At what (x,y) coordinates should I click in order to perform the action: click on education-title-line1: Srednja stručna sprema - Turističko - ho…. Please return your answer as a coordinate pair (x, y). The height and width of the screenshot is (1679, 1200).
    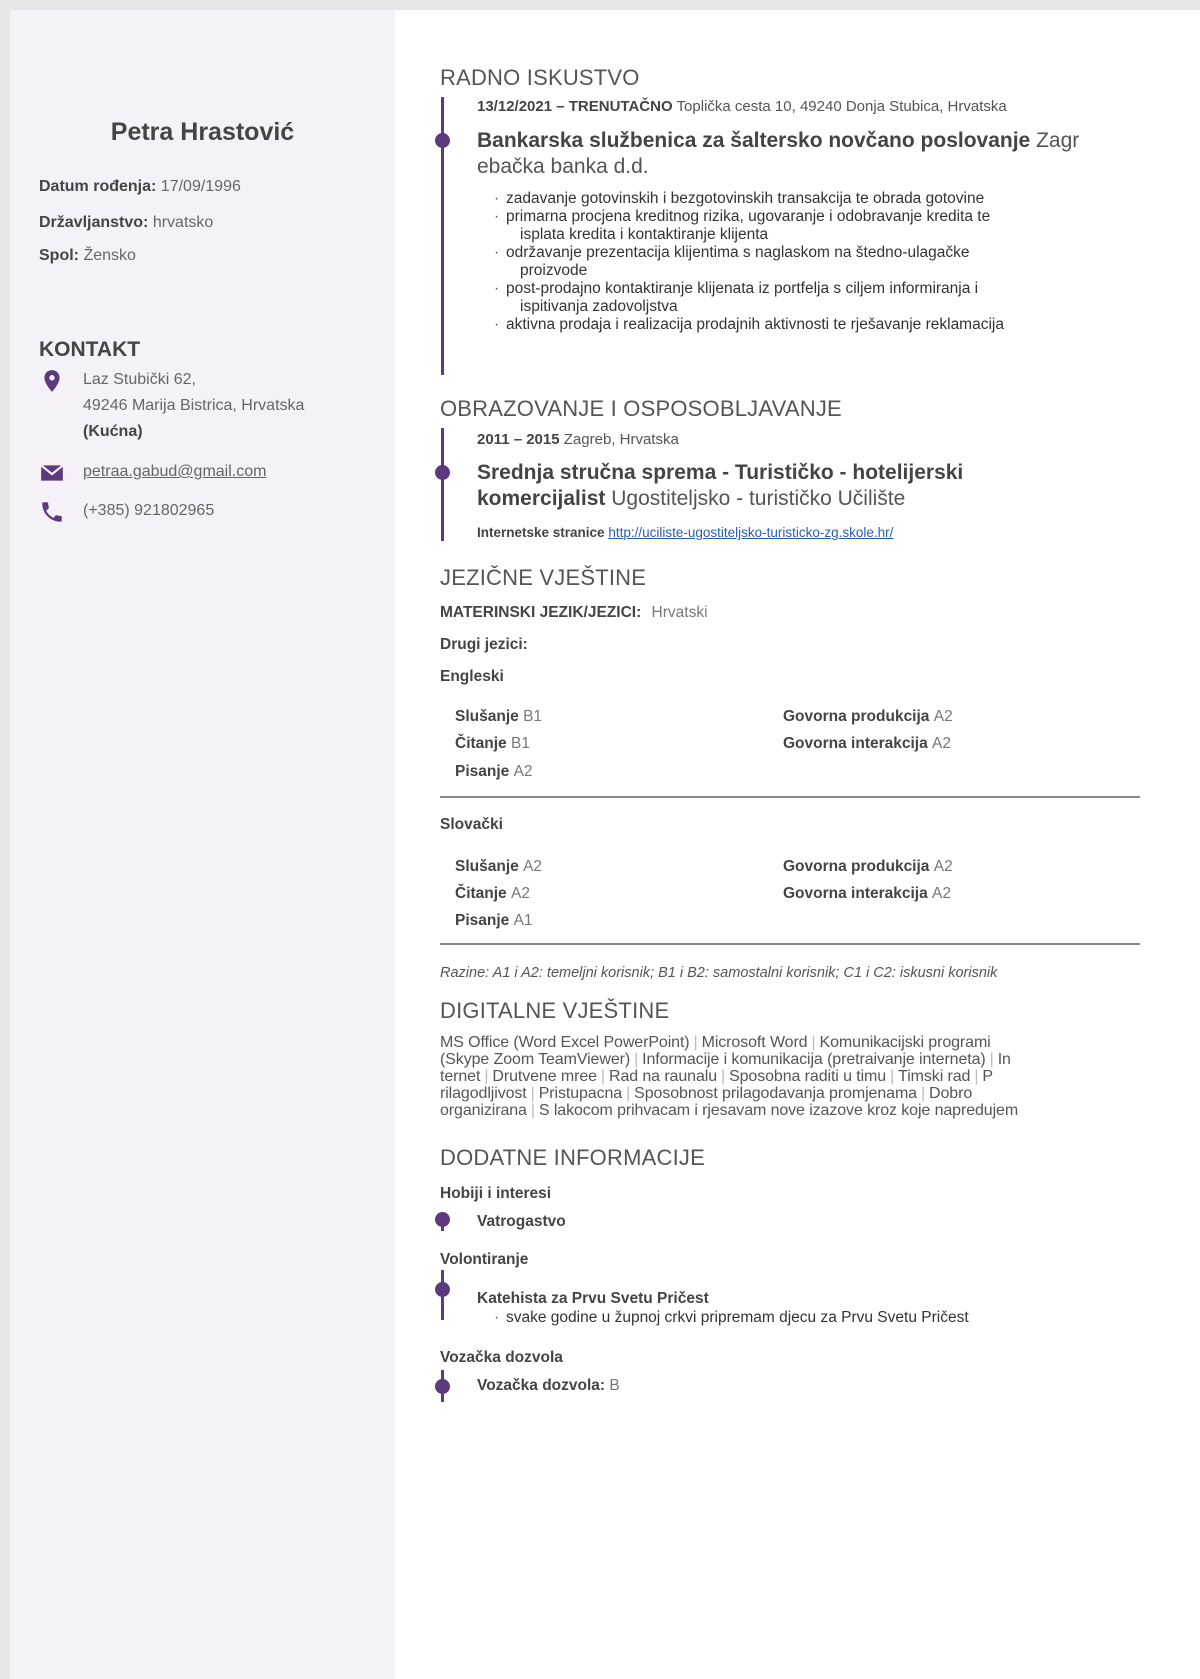
    Looking at the image, I should click on (720, 472).